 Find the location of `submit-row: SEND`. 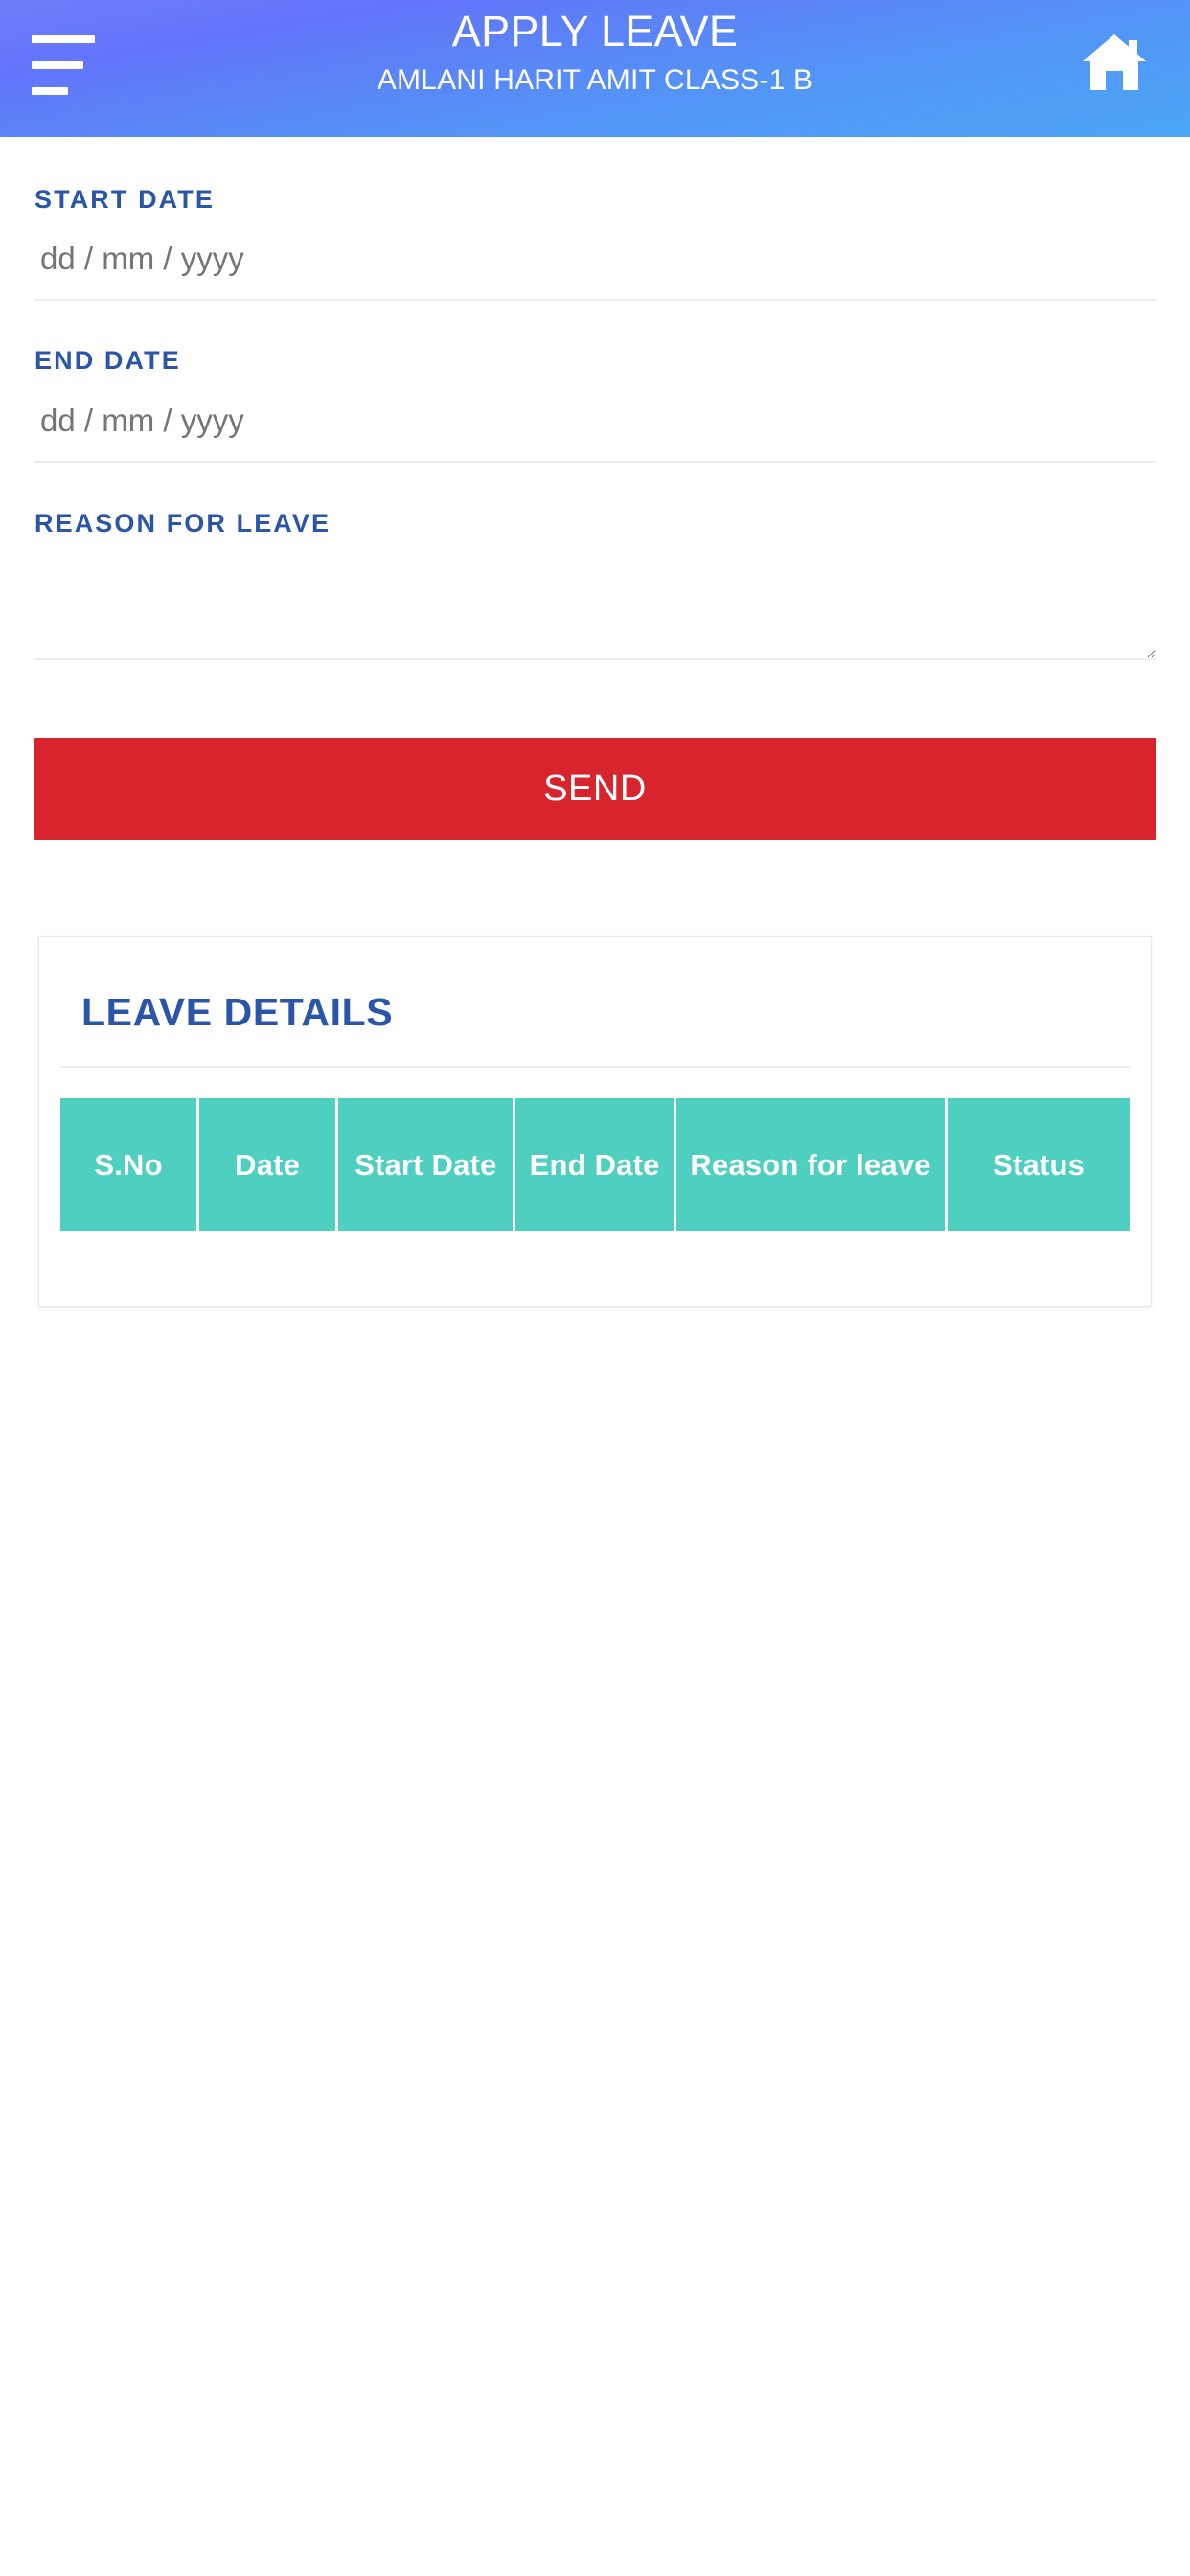

submit-row: SEND is located at coordinates (595, 750).